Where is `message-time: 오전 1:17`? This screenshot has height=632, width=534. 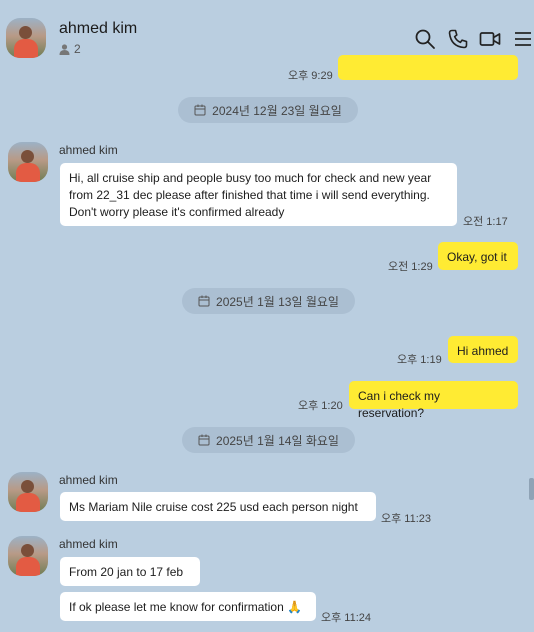 message-time: 오전 1:17 is located at coordinates (485, 222).